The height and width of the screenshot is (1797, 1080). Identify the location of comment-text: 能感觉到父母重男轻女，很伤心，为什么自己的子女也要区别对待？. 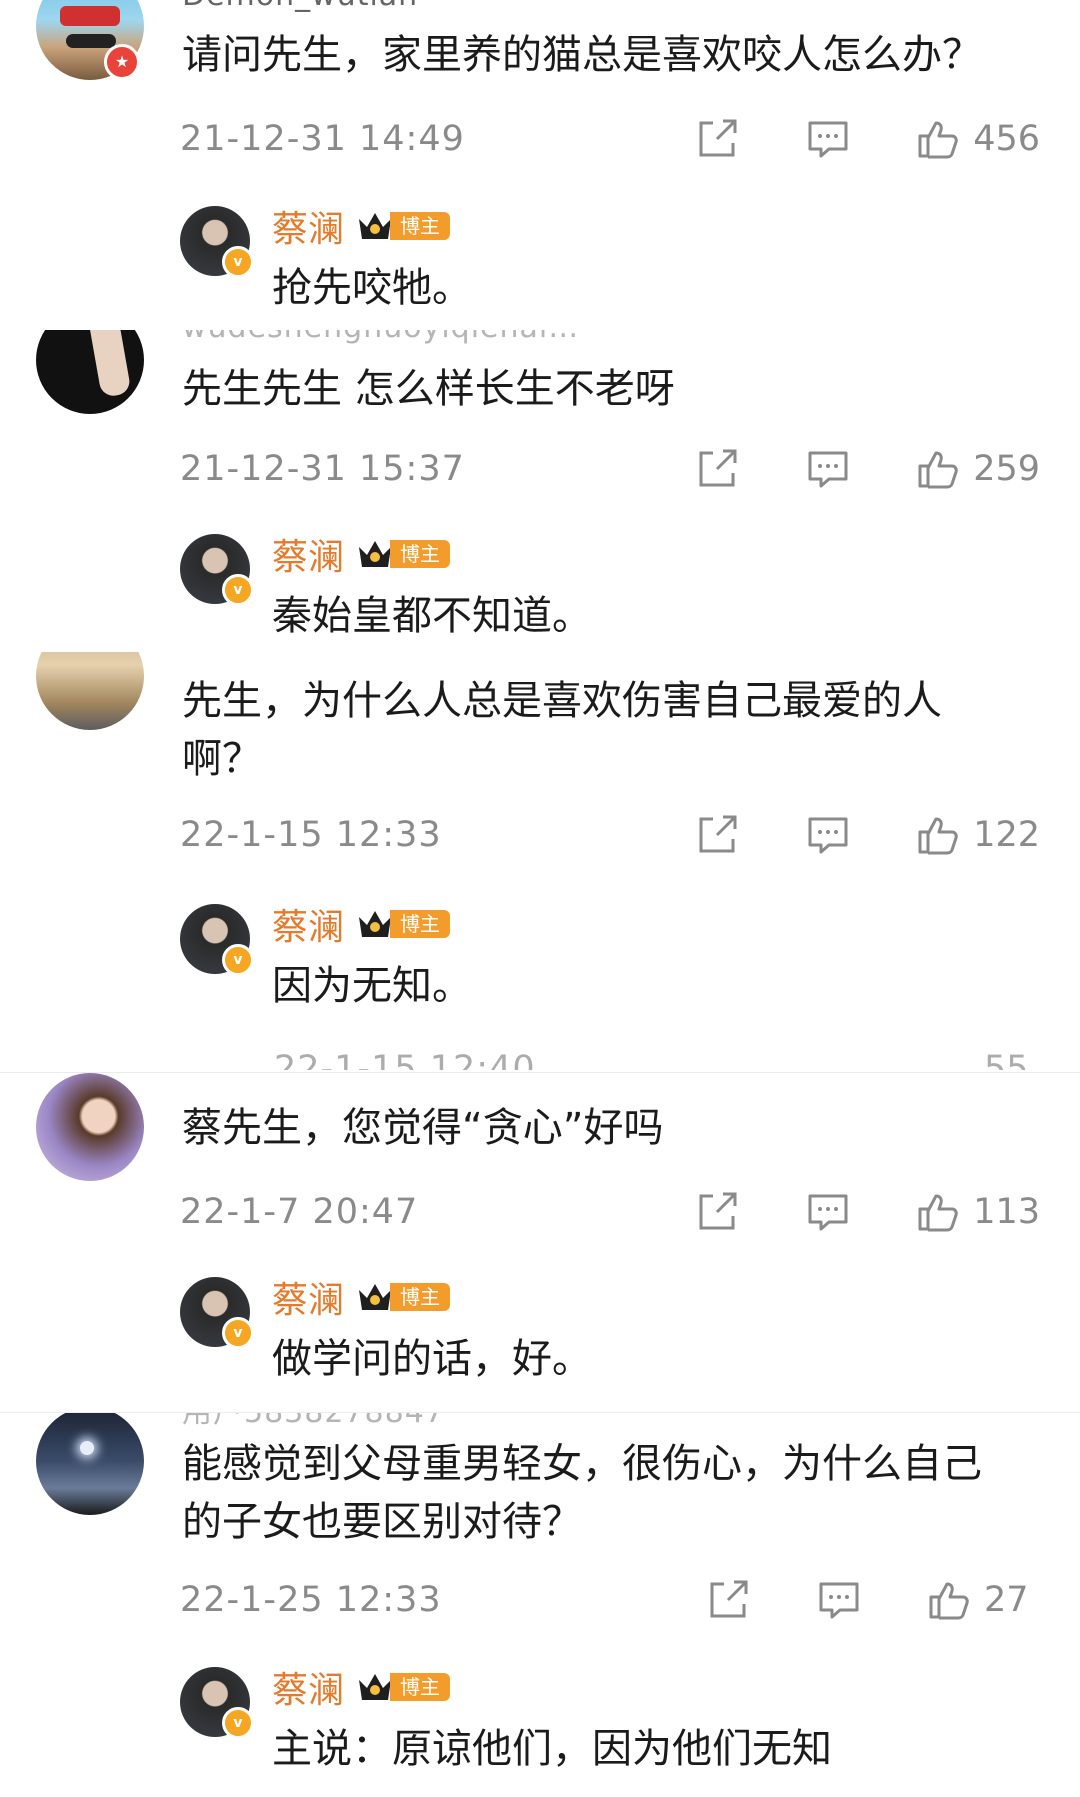
(582, 1493).